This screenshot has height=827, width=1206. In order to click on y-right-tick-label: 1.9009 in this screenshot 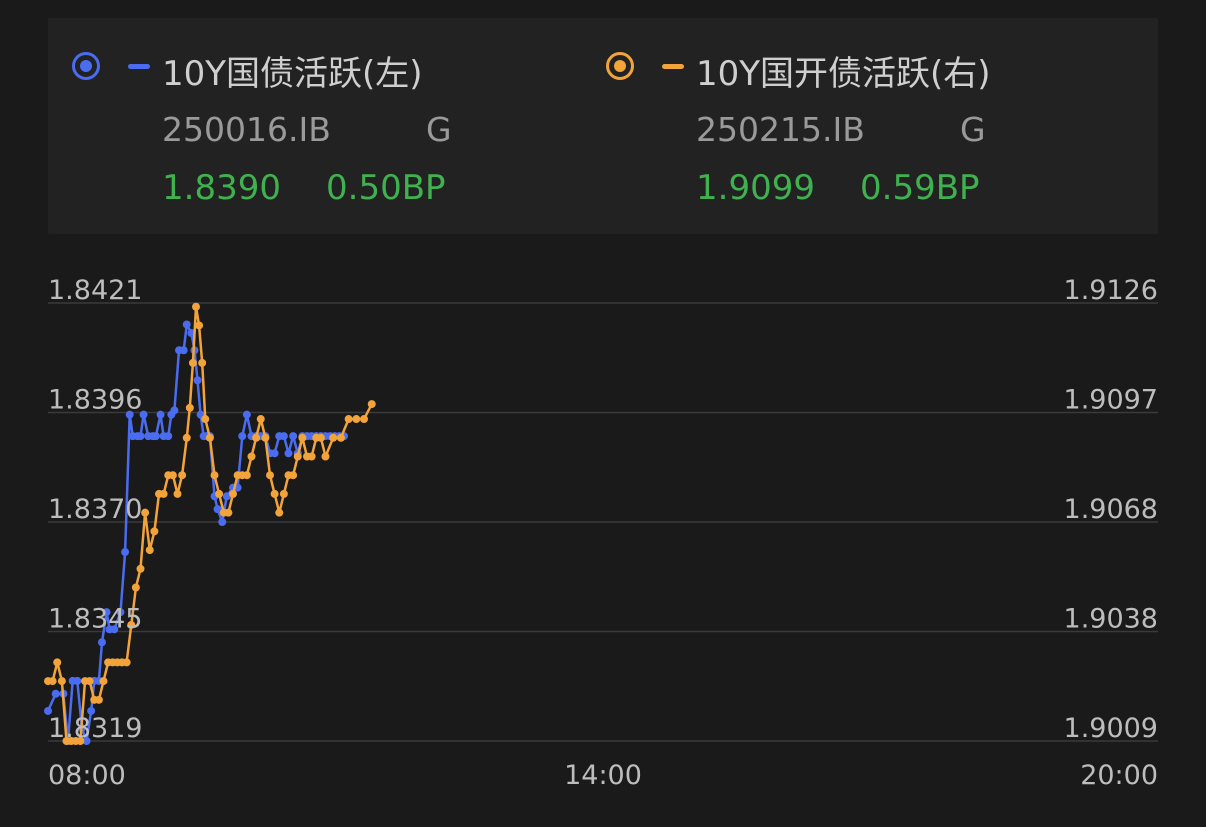, I will do `click(1111, 728)`.